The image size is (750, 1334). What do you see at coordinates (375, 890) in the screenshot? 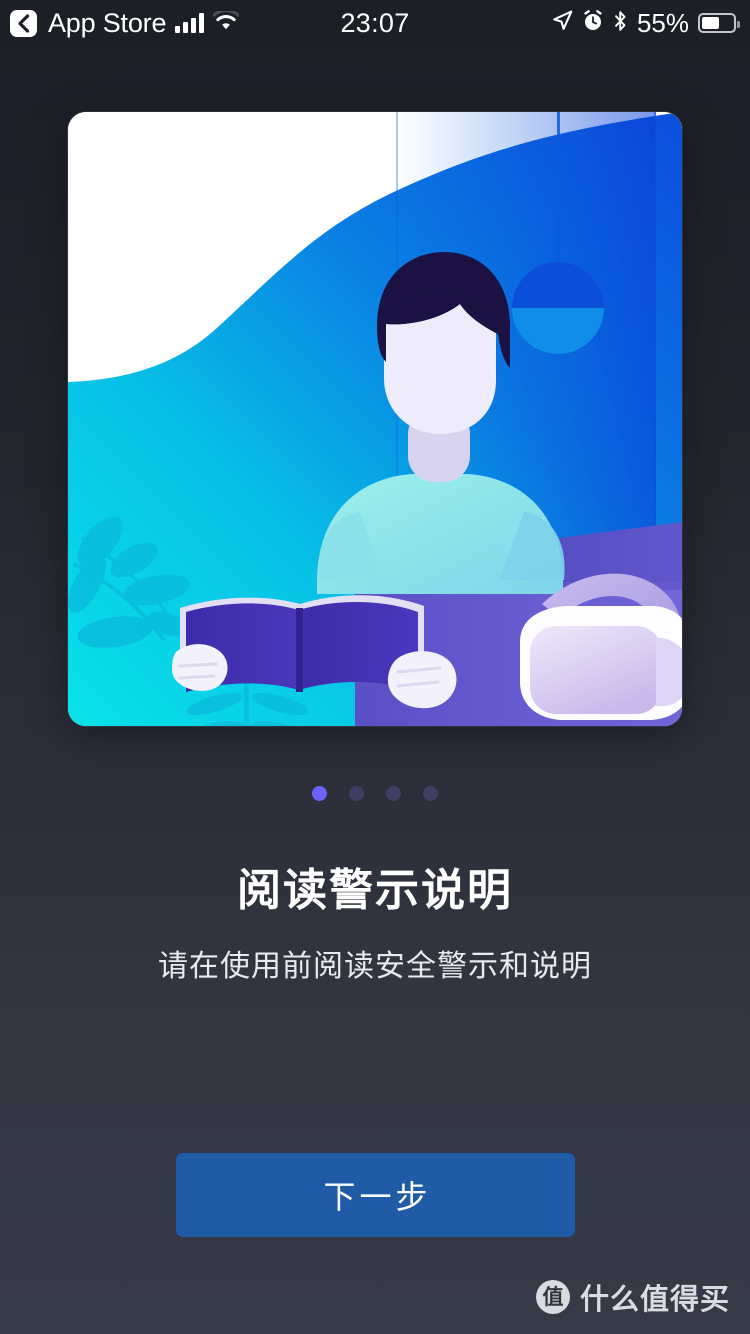
I see `page-title: 阅读警示说明` at bounding box center [375, 890].